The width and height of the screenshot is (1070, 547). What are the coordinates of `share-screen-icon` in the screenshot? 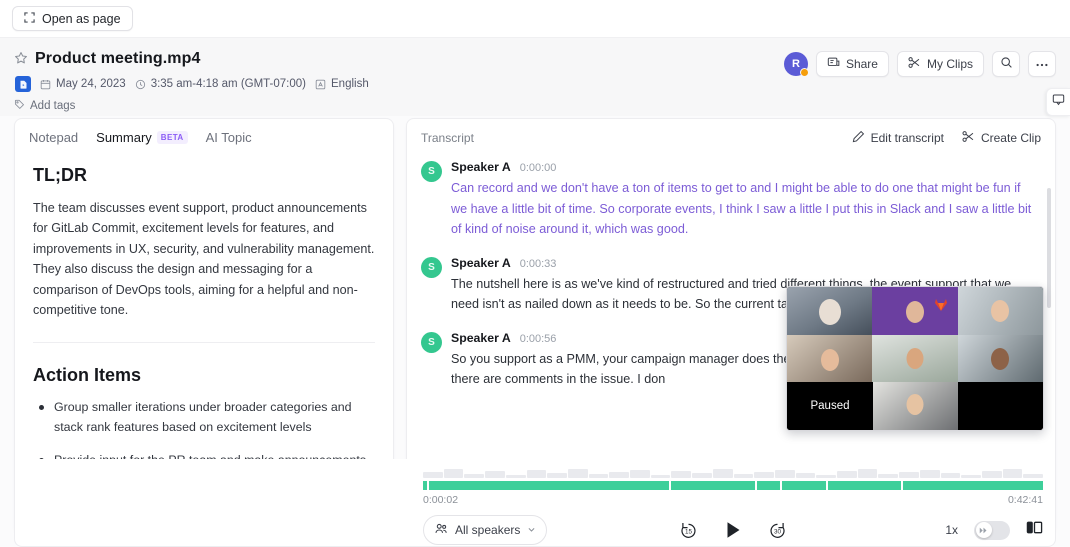 It's located at (833, 64).